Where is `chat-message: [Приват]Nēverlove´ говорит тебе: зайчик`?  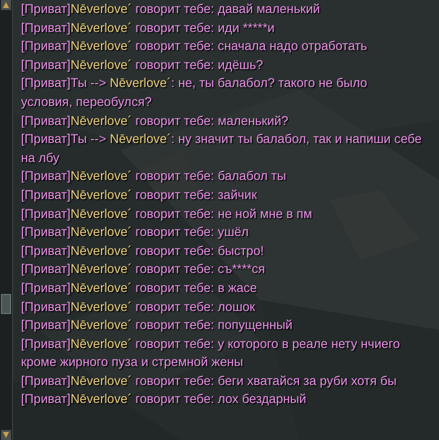 chat-message: [Приват]Nēverlove´ говорит тебе: зайчик is located at coordinates (139, 195).